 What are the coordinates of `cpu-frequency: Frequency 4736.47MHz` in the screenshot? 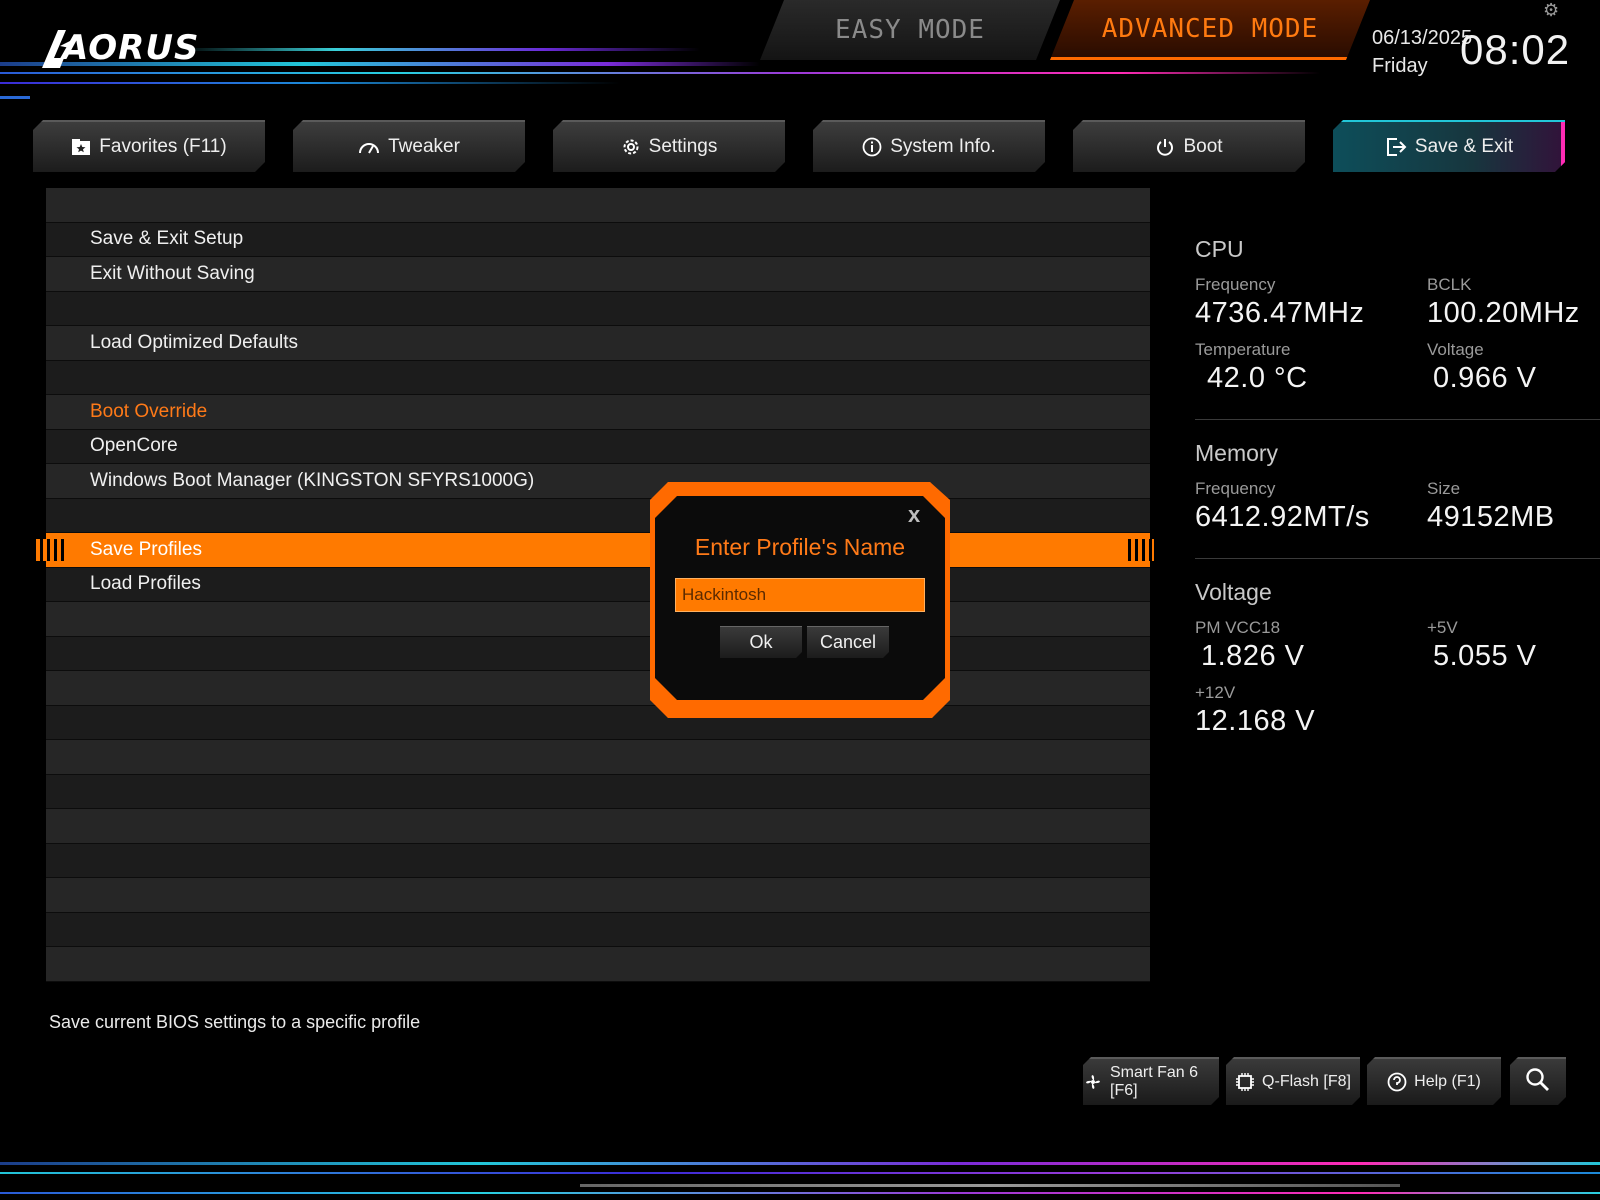 It's located at (1311, 302).